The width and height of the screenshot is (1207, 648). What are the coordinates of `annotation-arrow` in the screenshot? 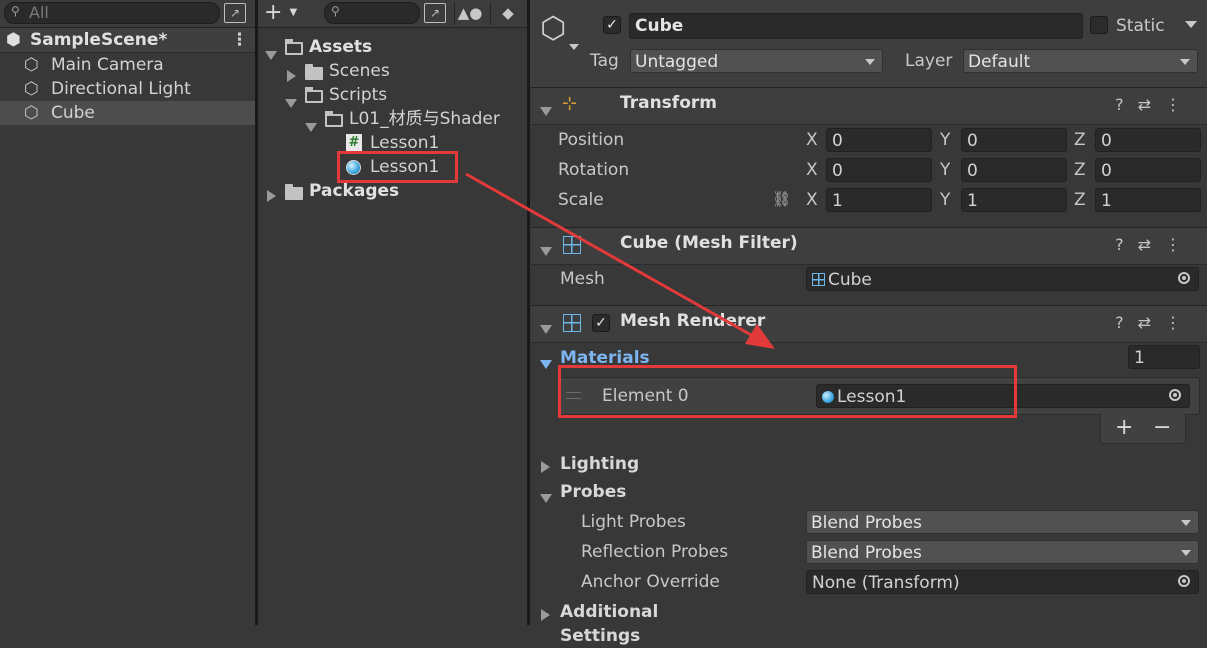 It's located at (620, 260).